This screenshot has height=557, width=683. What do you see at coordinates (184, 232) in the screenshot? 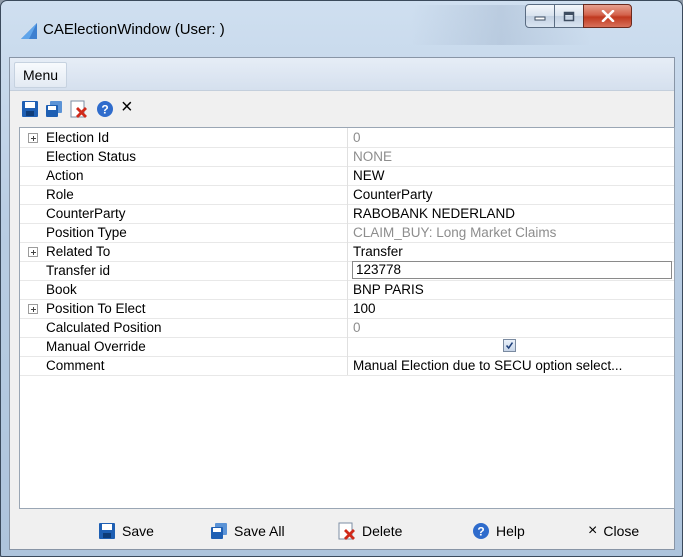
I see `property-name: Position Type` at bounding box center [184, 232].